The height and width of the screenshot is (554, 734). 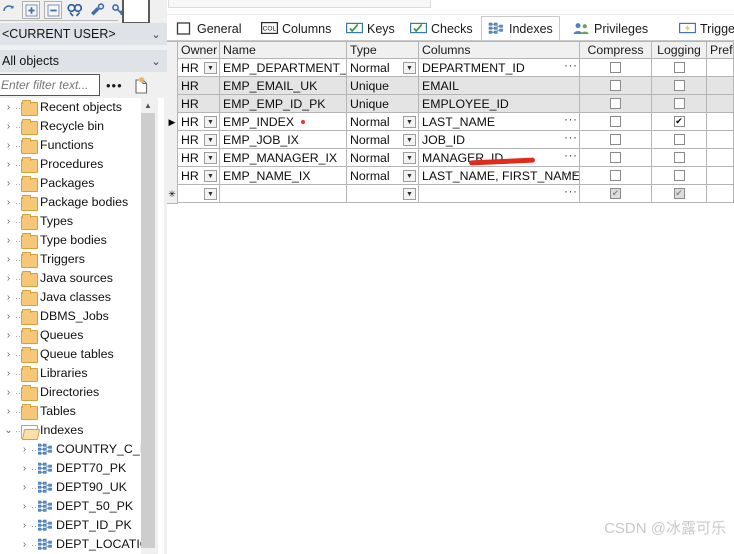 I want to click on find-icon, so click(x=75, y=10).